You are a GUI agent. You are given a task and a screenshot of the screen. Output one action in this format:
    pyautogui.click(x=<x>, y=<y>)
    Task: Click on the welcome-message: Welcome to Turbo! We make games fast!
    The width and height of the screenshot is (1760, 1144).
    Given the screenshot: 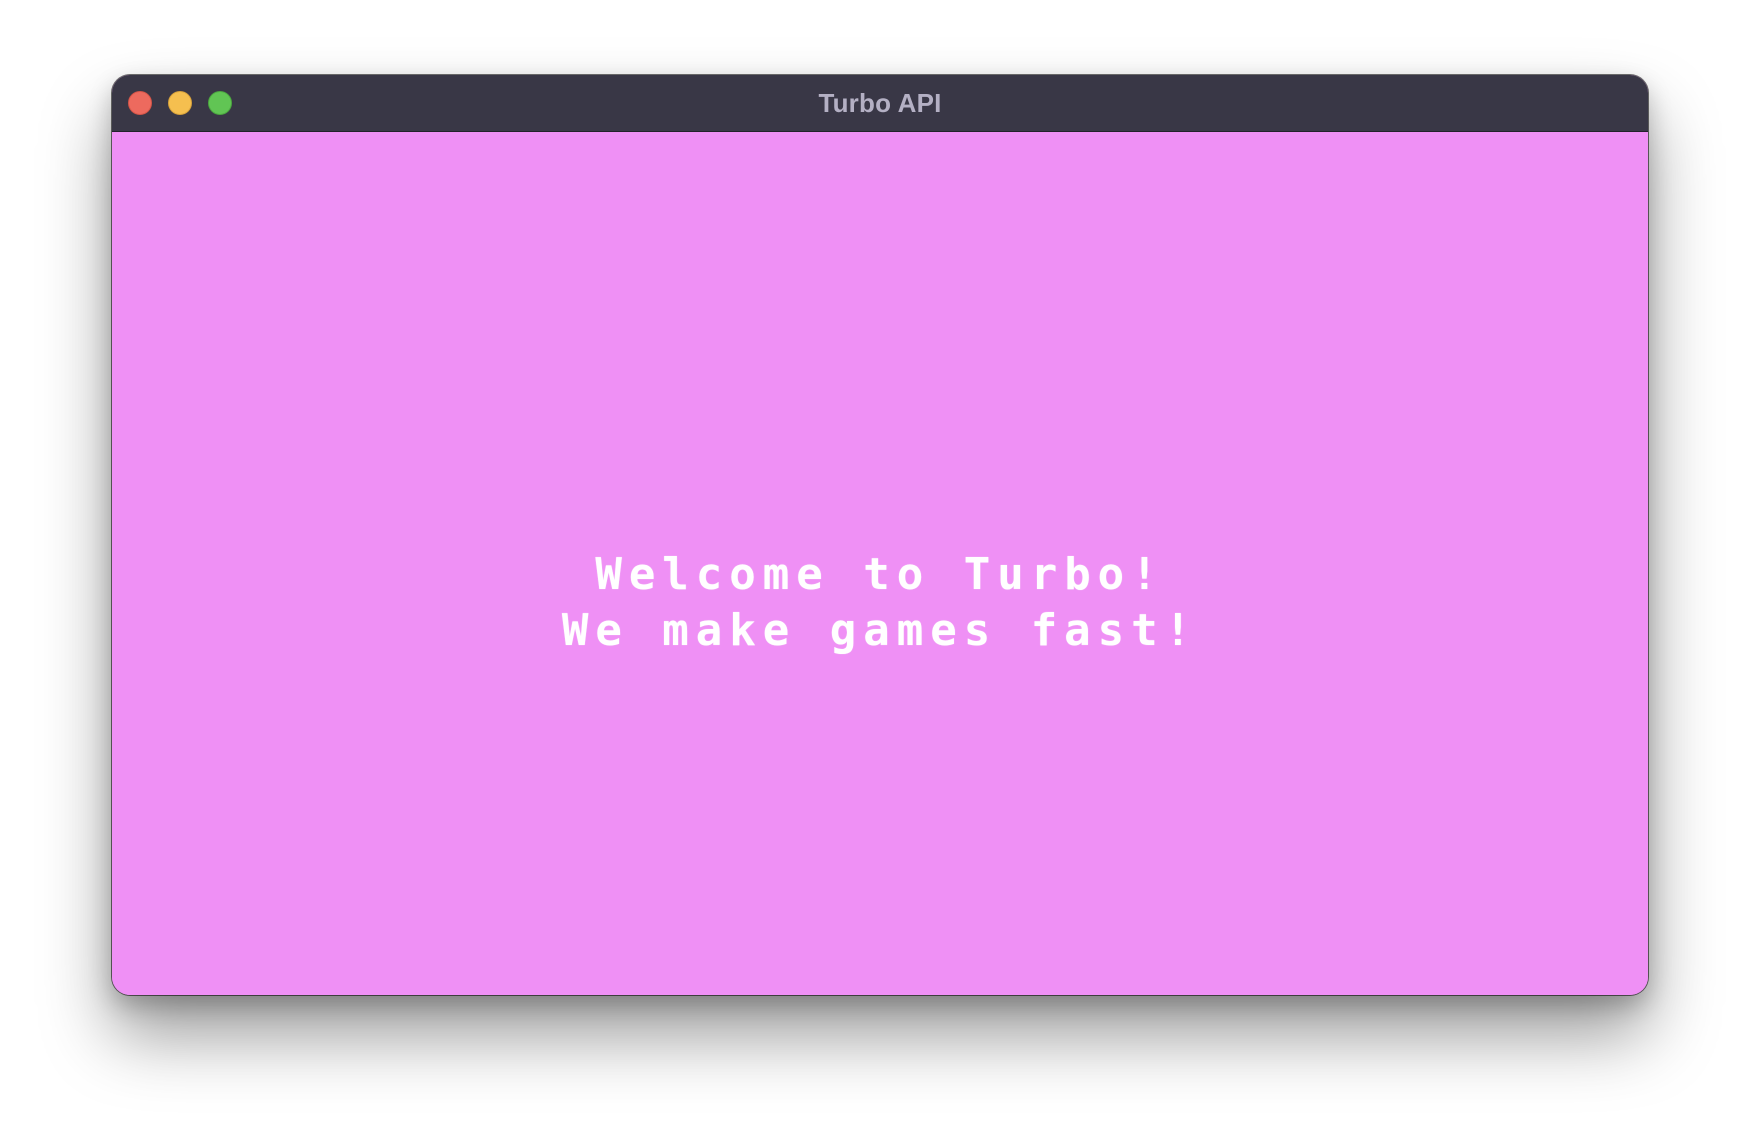 What is the action you would take?
    pyautogui.click(x=880, y=603)
    